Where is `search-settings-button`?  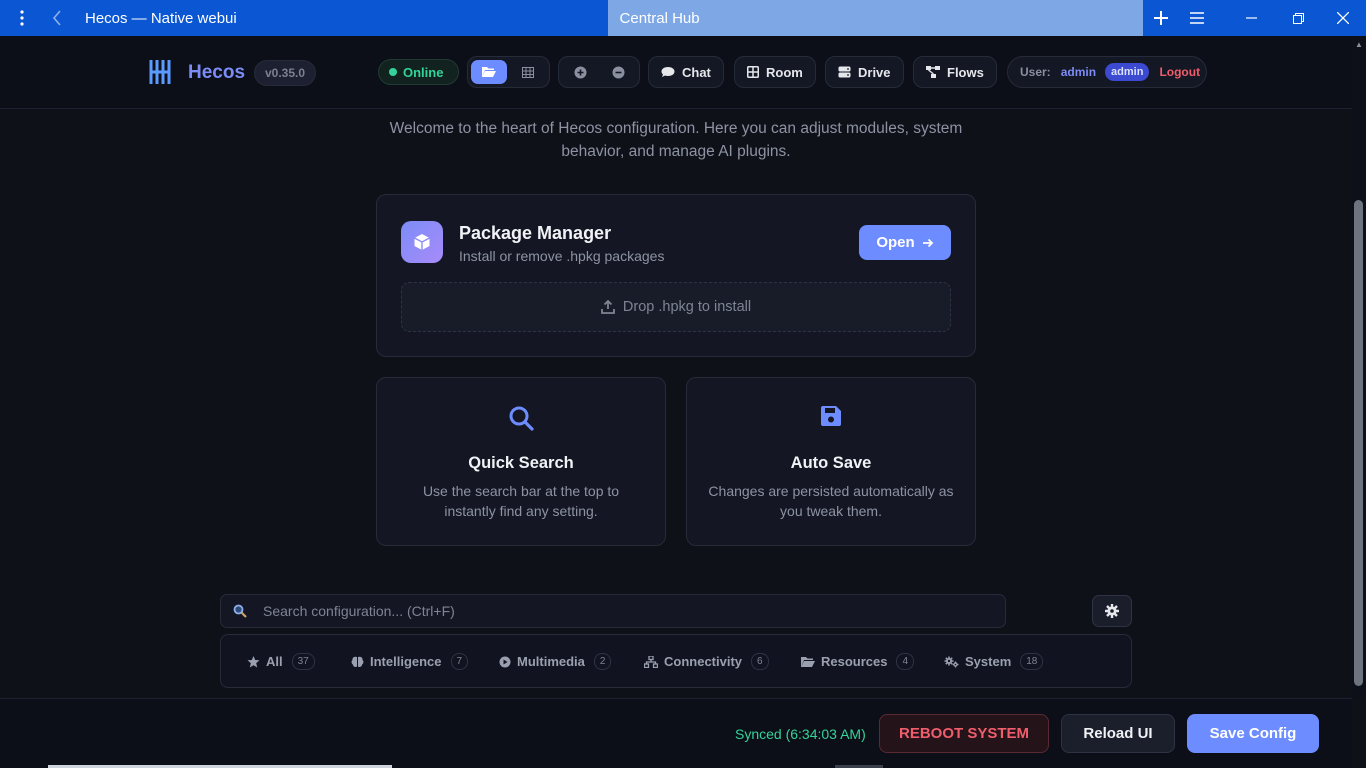 search-settings-button is located at coordinates (1112, 611).